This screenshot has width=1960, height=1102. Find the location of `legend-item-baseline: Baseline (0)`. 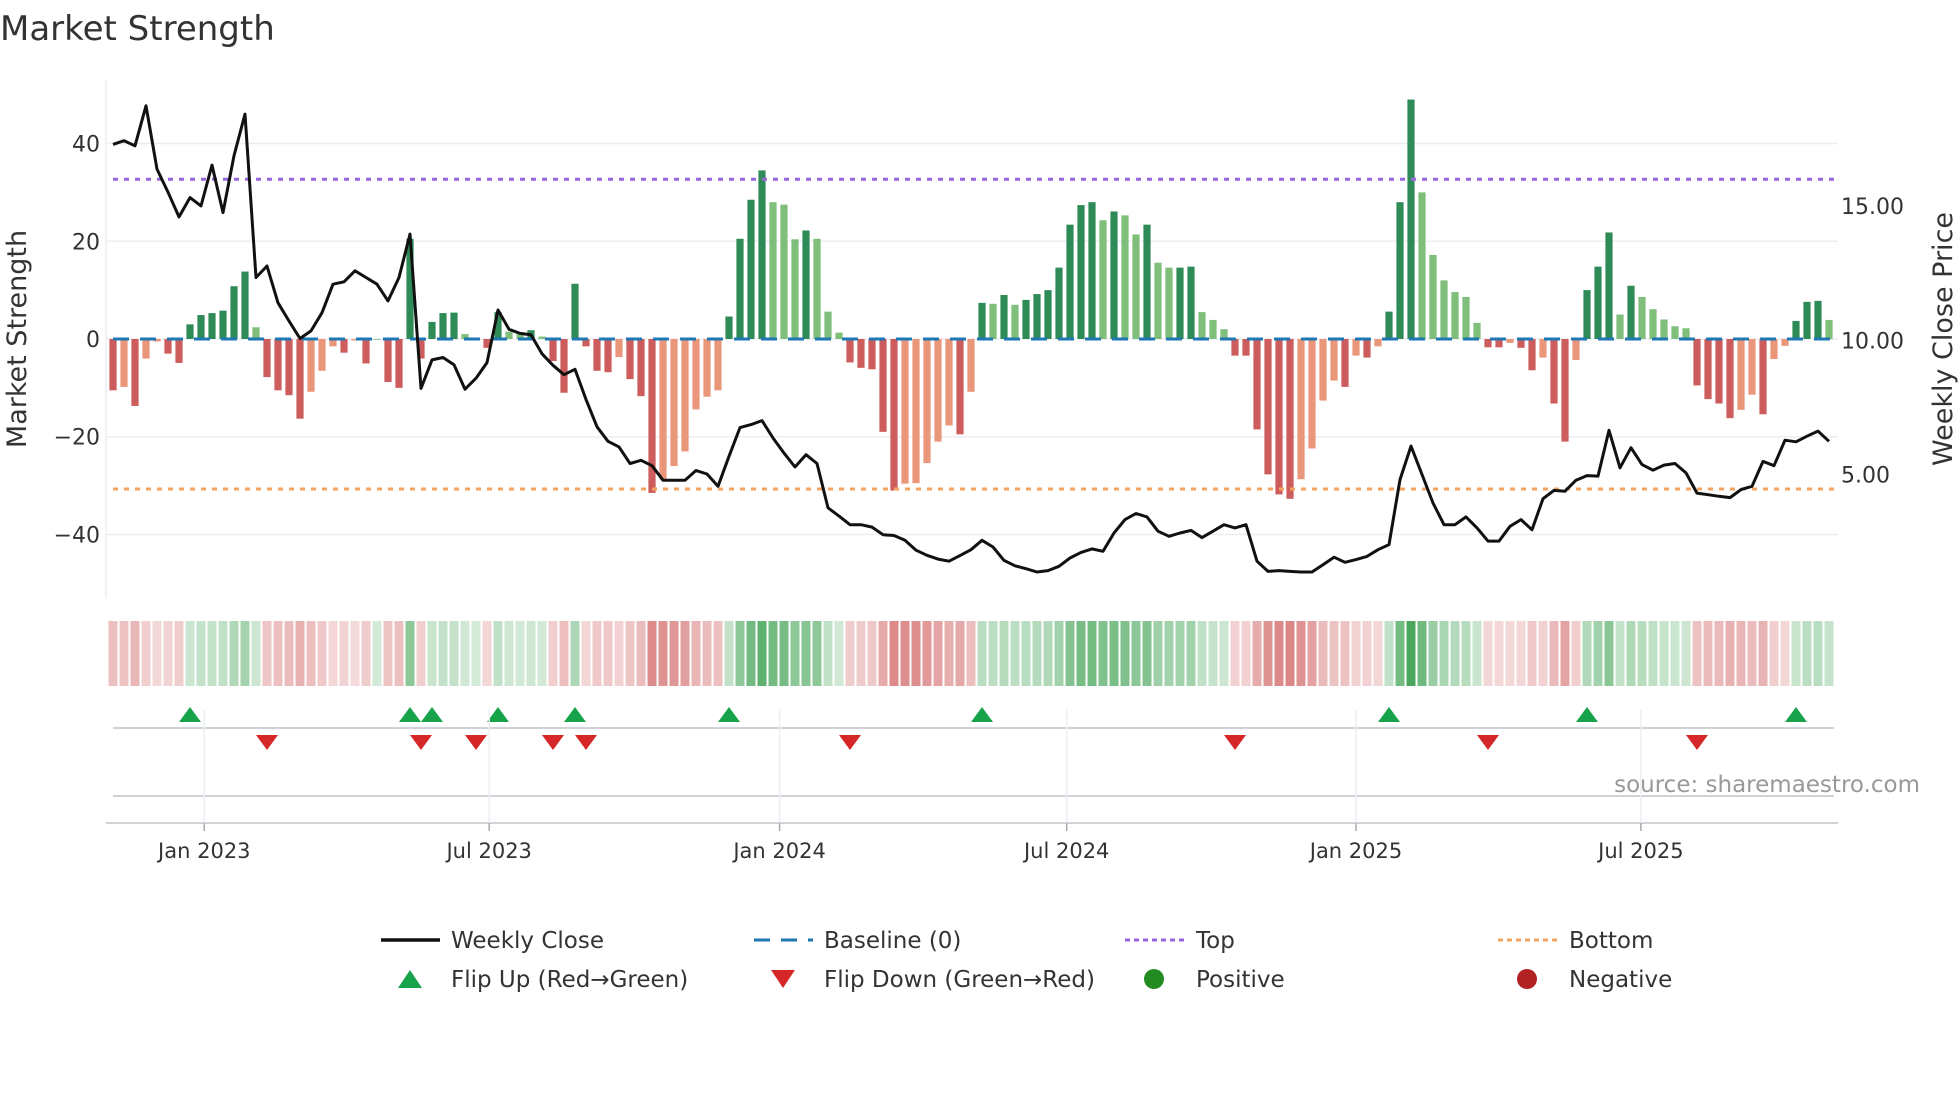

legend-item-baseline: Baseline (0) is located at coordinates (857, 941).